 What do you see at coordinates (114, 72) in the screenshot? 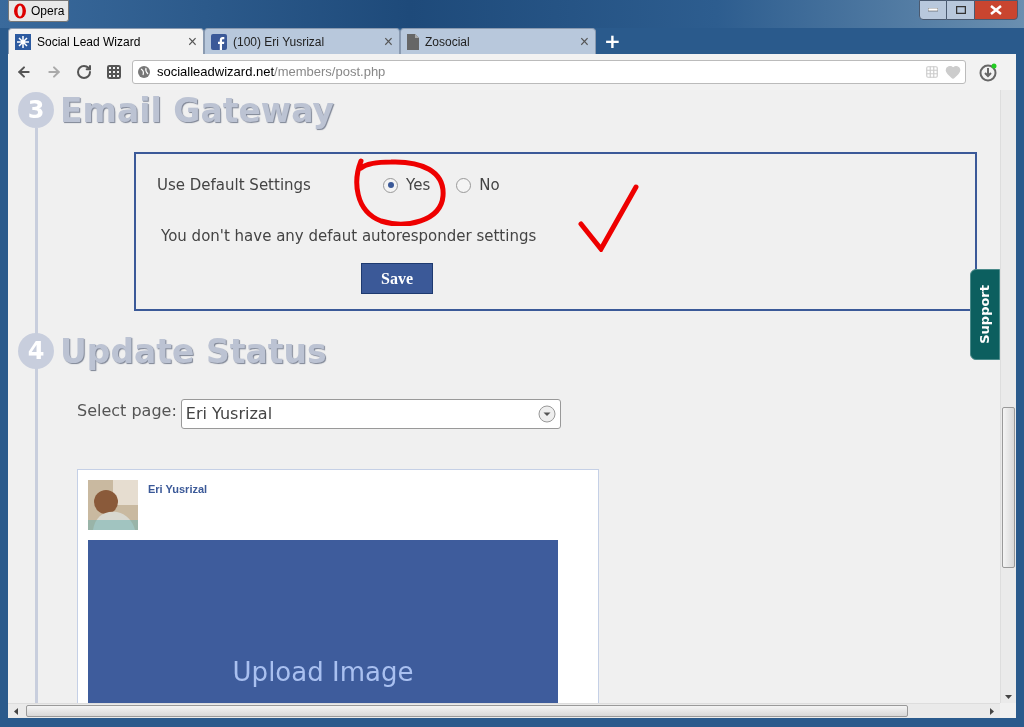
I see `speed-dial-icon` at bounding box center [114, 72].